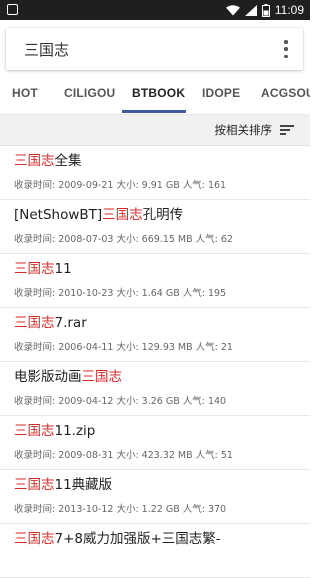 The image size is (320, 578). I want to click on tab-idope: IDOPE, so click(221, 96).